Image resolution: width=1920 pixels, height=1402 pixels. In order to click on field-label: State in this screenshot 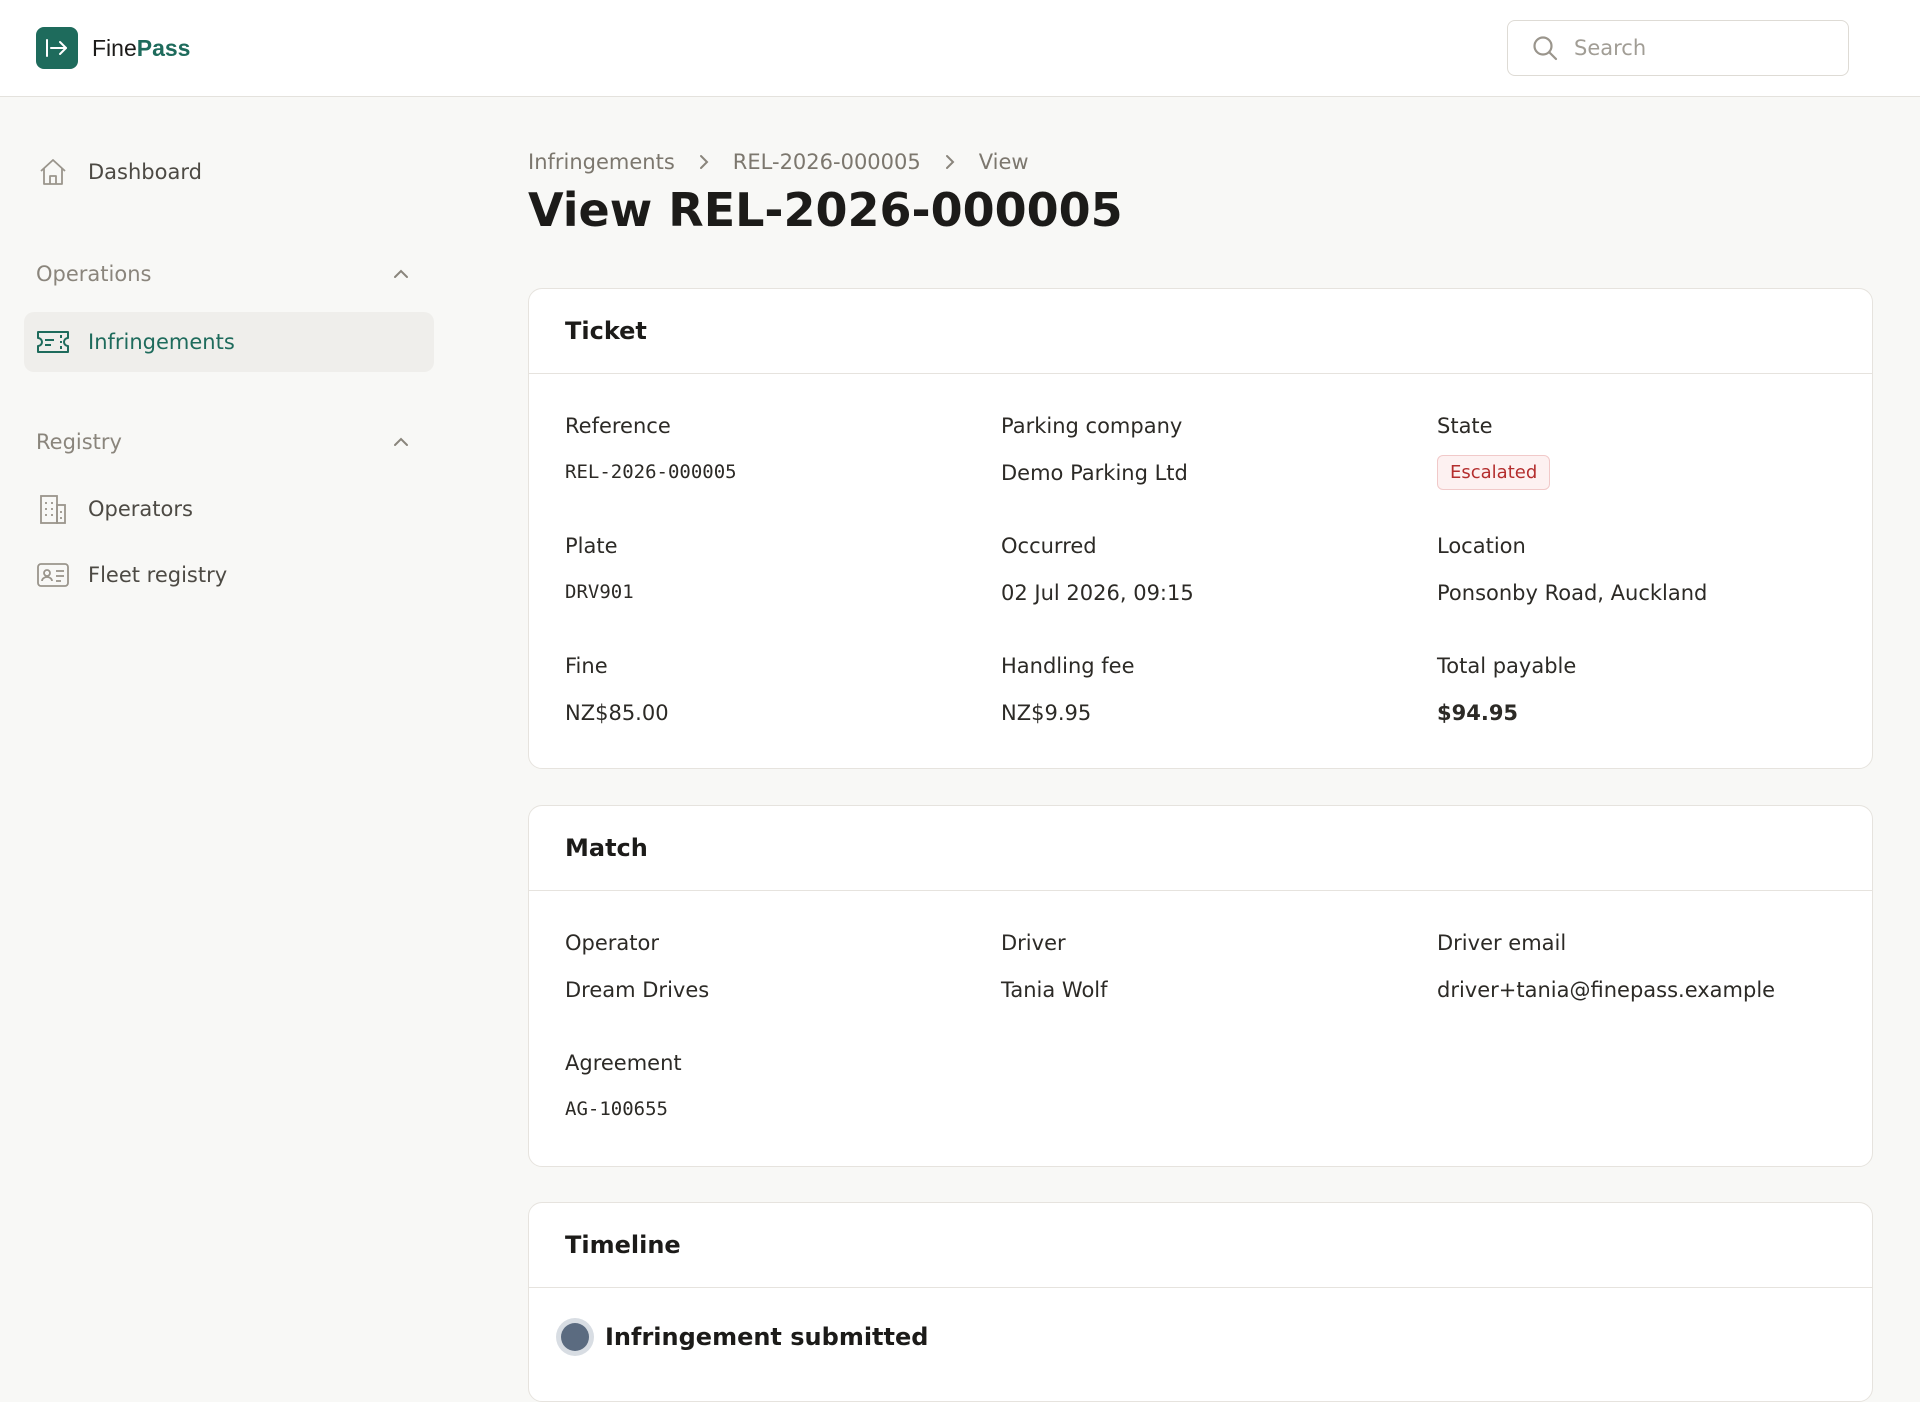, I will do `click(1465, 426)`.